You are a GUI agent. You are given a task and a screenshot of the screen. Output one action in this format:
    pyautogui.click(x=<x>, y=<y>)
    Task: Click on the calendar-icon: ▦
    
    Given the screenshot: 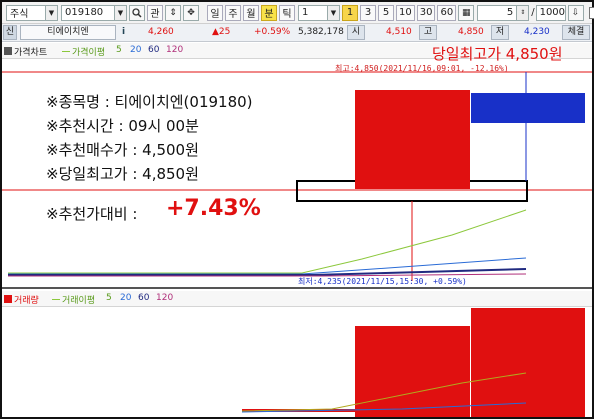 What is the action you would take?
    pyautogui.click(x=466, y=12)
    